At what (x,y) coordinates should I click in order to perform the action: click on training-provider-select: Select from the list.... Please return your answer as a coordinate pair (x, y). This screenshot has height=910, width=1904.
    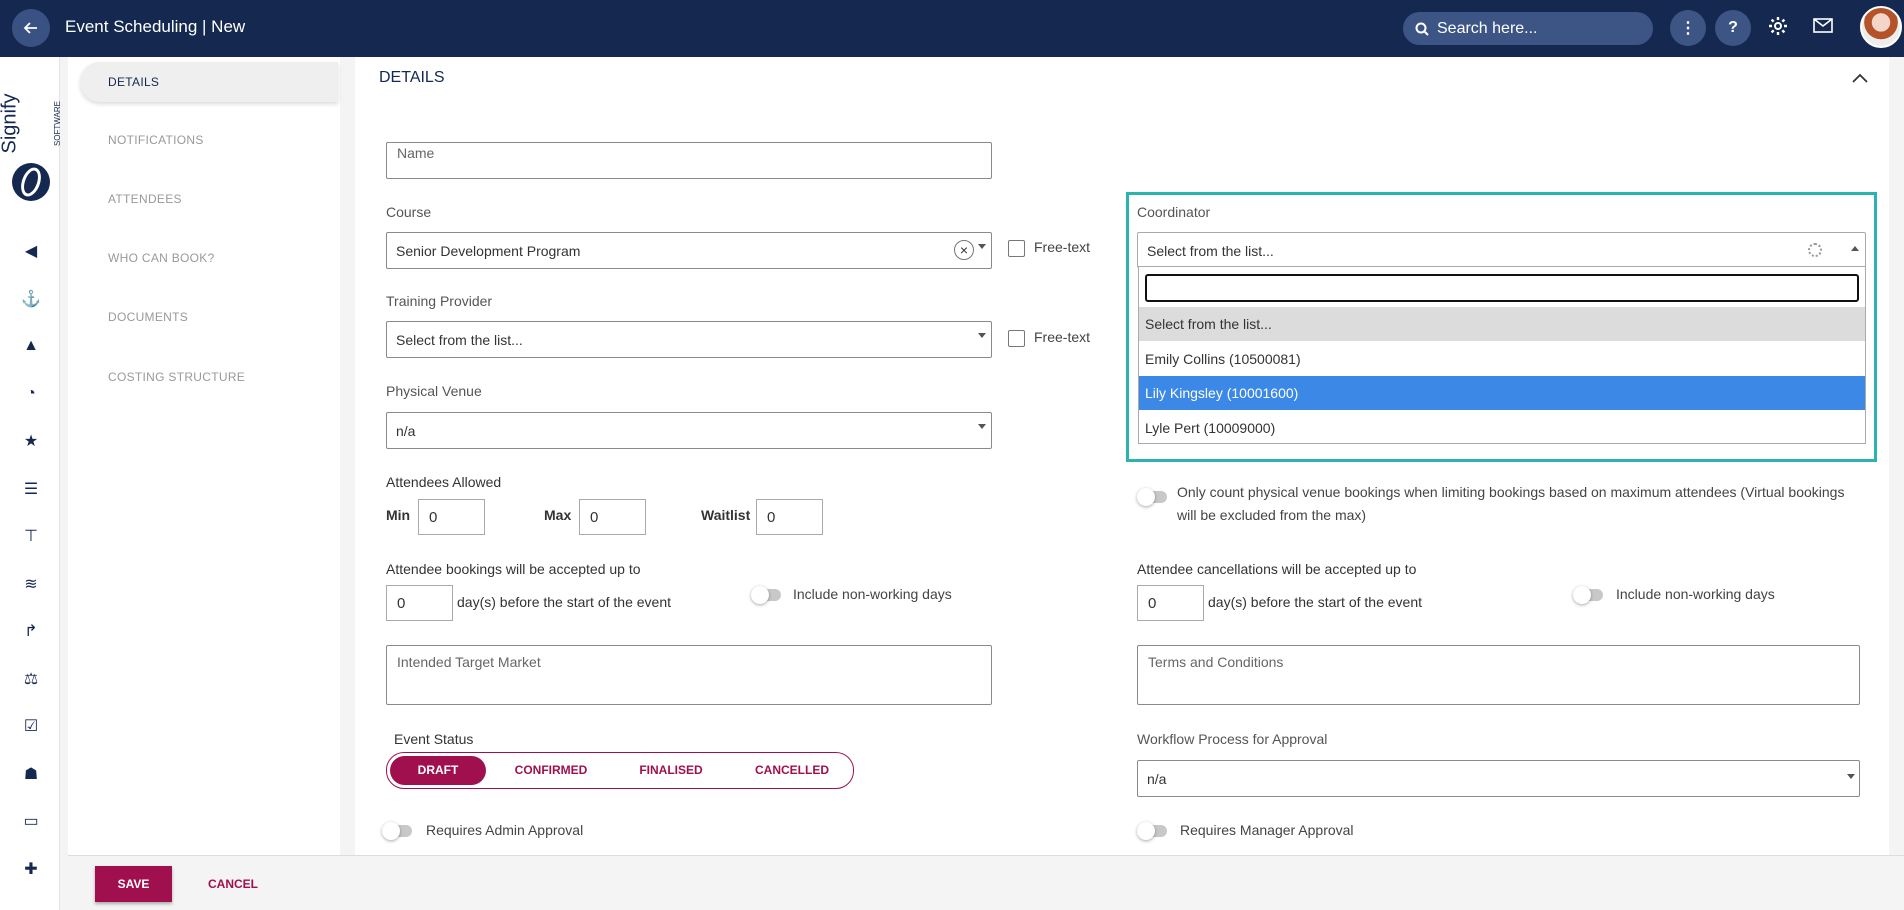
    Looking at the image, I should click on (689, 339).